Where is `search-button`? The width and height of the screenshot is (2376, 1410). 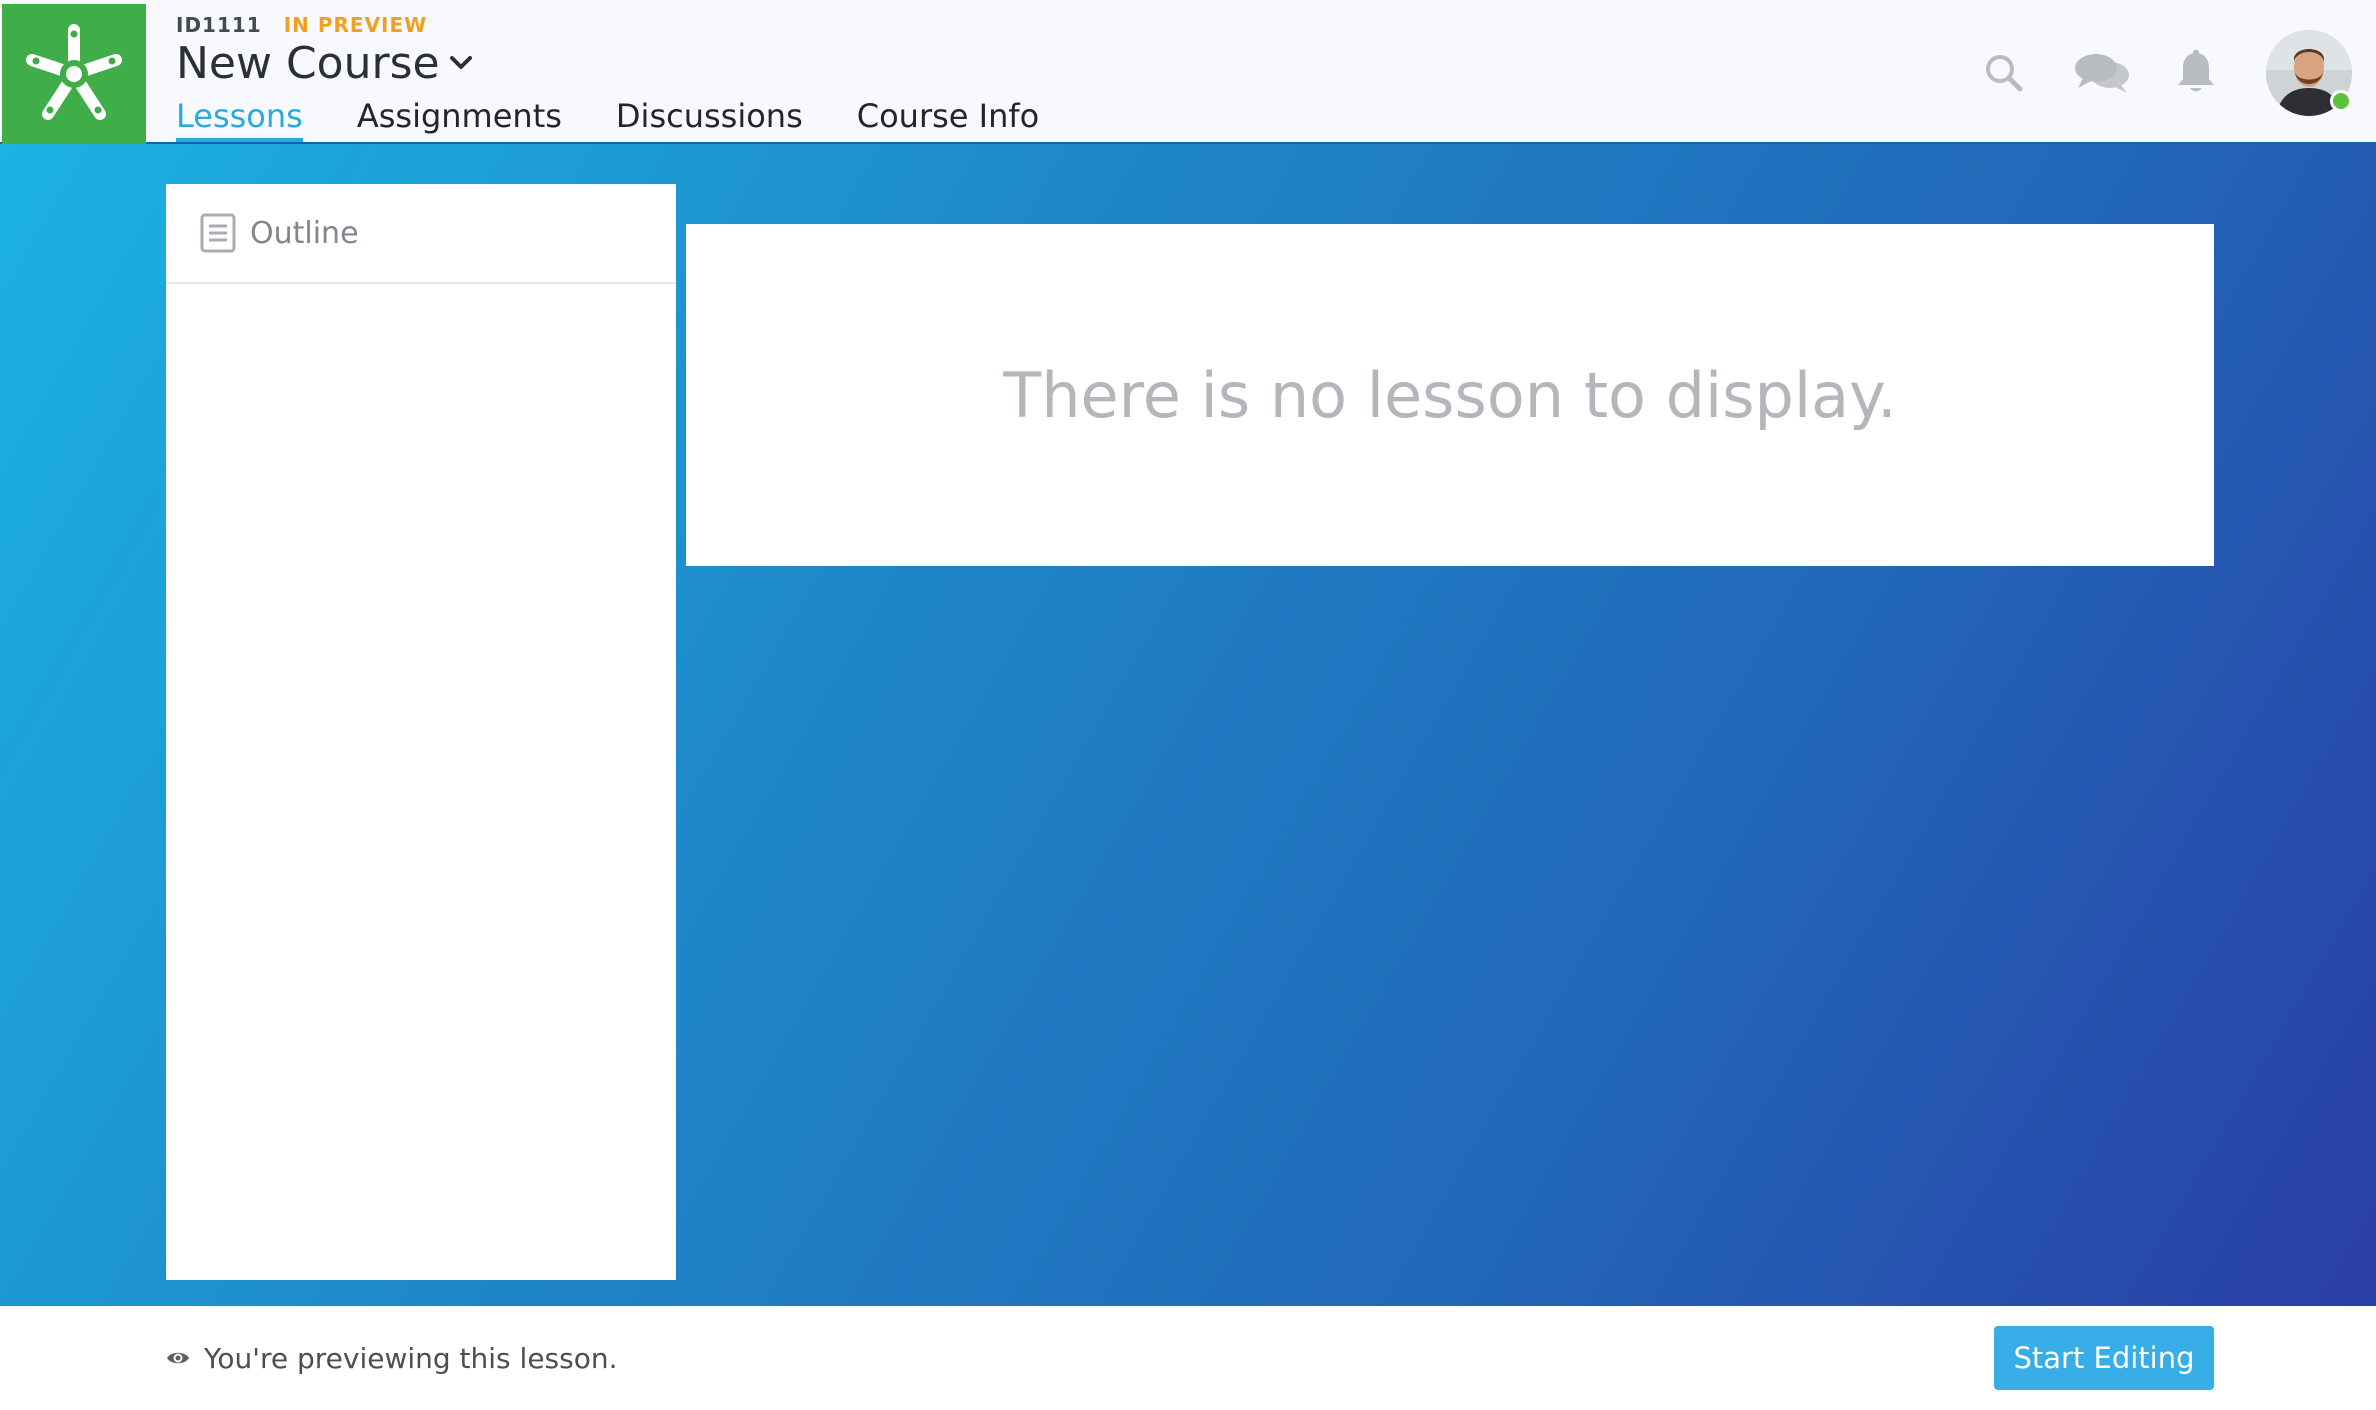 search-button is located at coordinates (2004, 73).